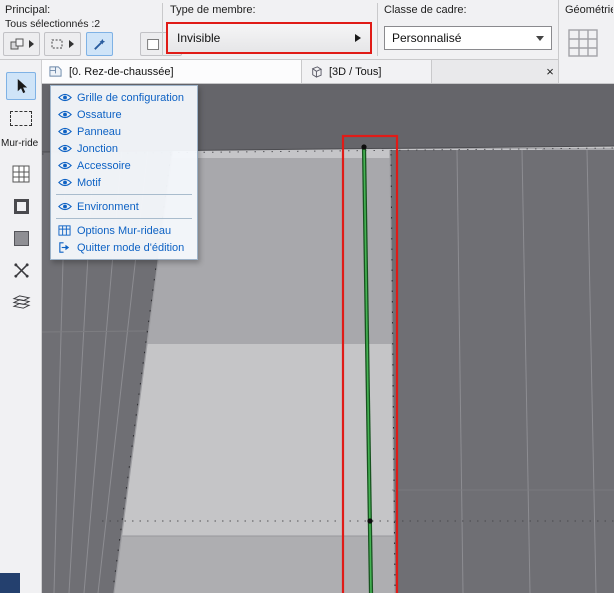 The height and width of the screenshot is (593, 614). I want to click on tab-floor-plan: [0. Rez-de-chaussée], so click(172, 71).